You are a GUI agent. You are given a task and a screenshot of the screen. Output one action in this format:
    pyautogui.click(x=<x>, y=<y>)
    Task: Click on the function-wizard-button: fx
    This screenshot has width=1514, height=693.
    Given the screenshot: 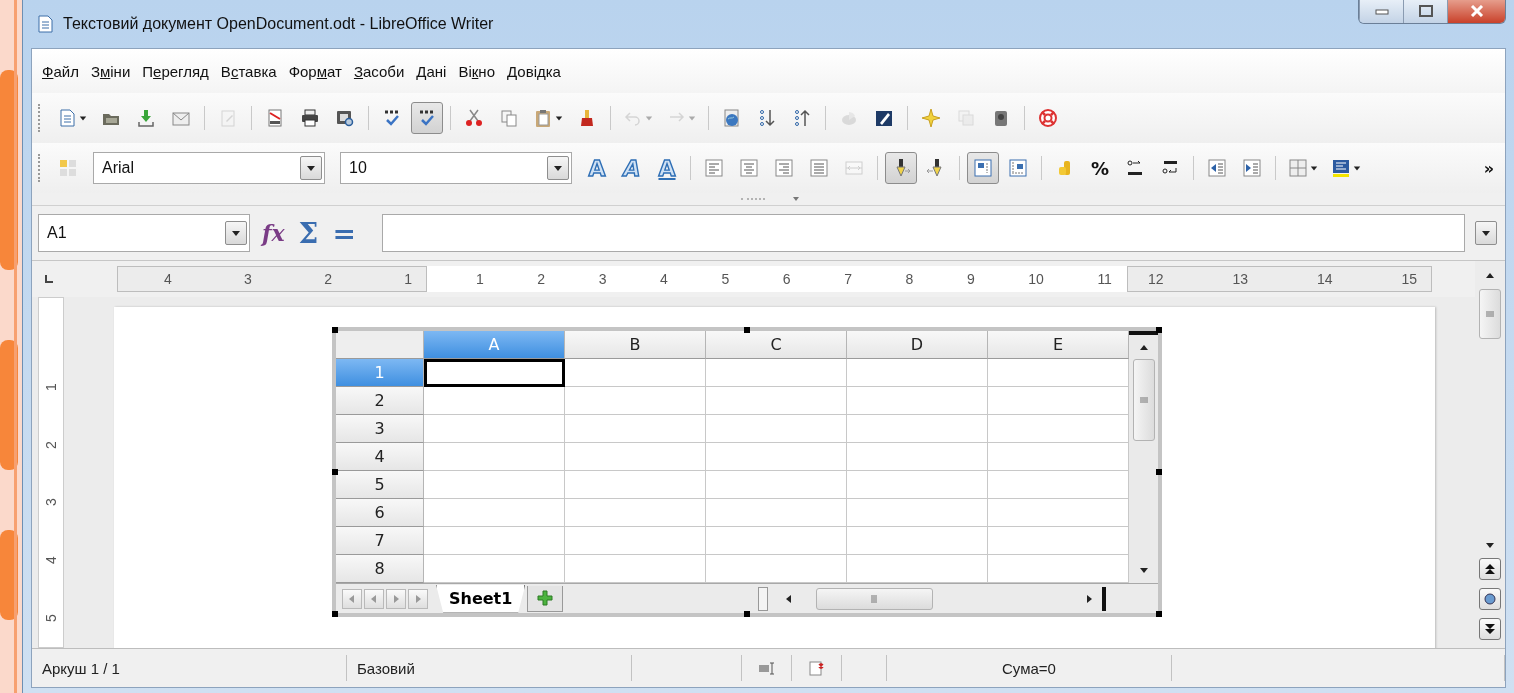 What is the action you would take?
    pyautogui.click(x=273, y=233)
    